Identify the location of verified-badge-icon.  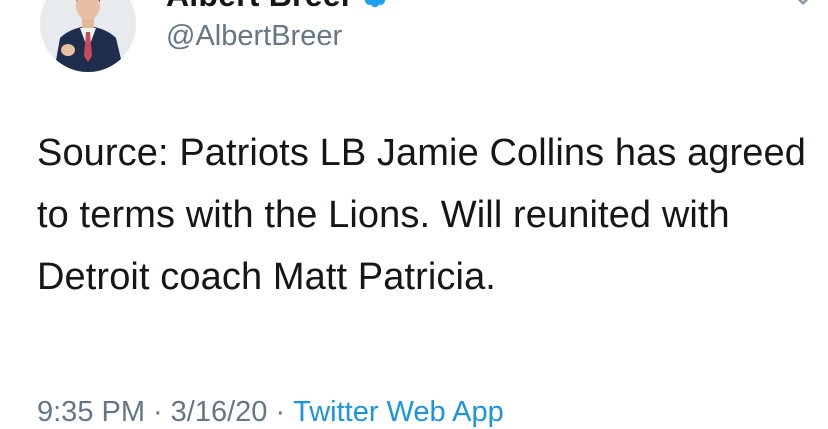
(375, 4).